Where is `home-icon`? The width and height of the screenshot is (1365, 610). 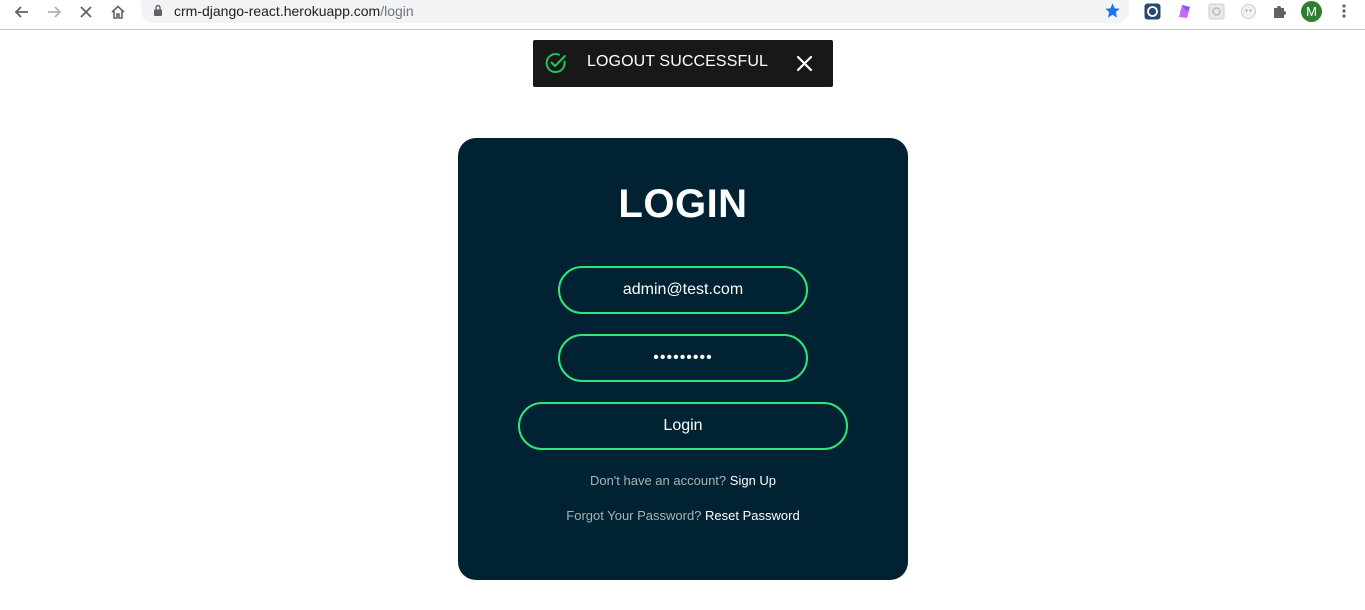
home-icon is located at coordinates (118, 12).